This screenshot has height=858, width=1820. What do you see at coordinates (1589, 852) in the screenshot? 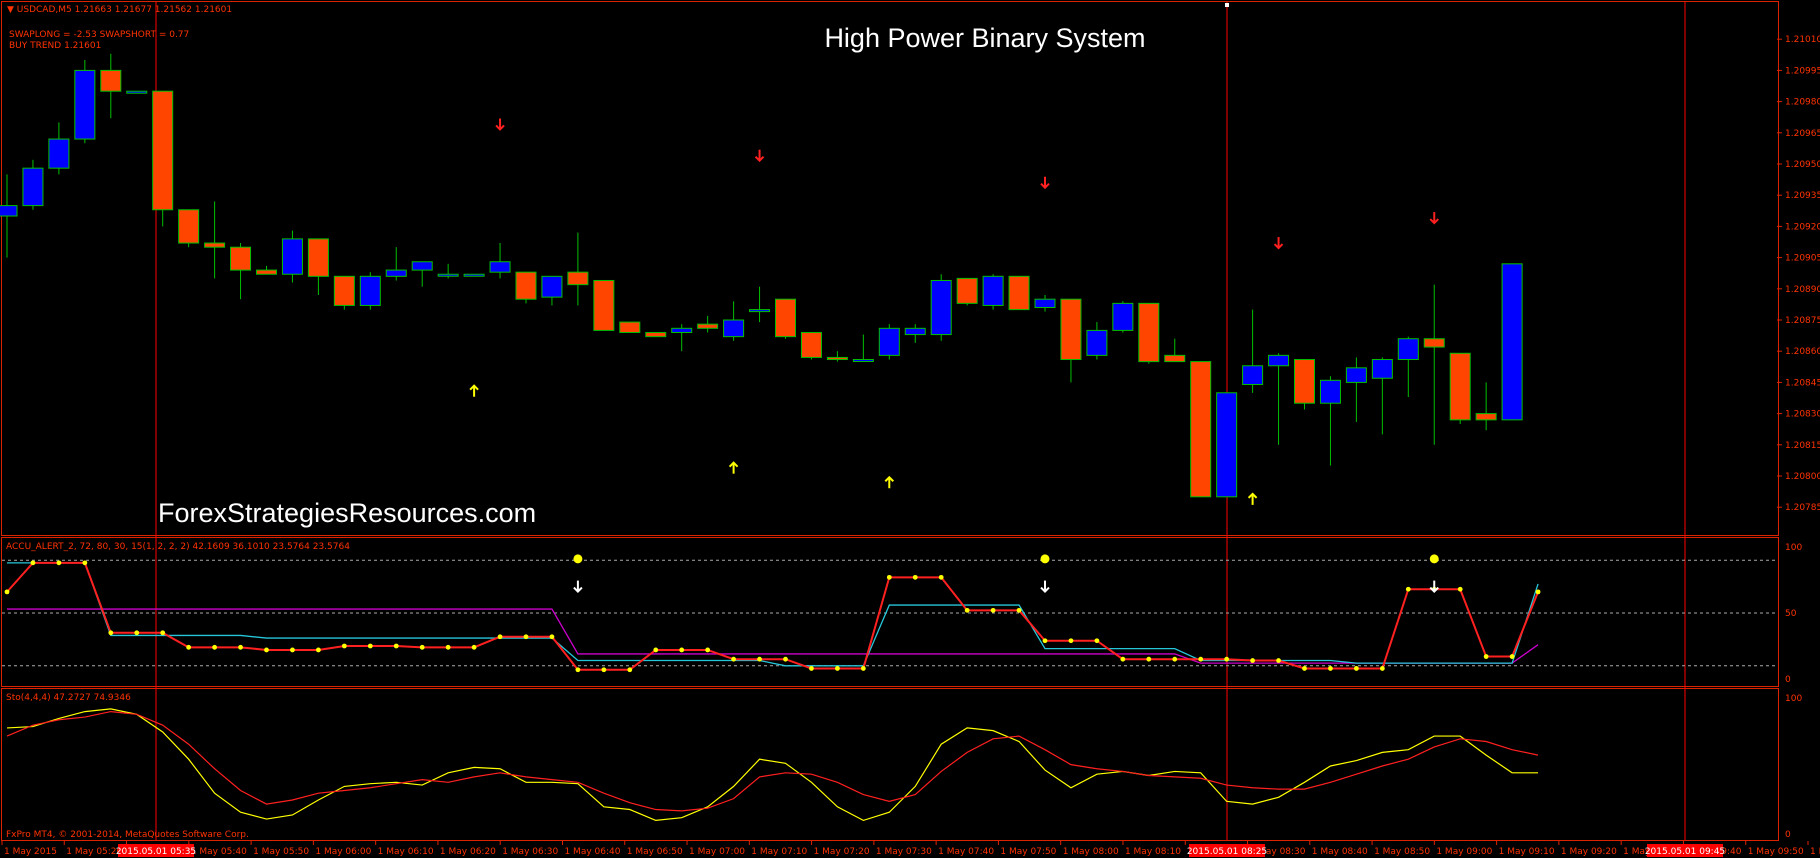
I see `x-tick-label: 1 May 09:20` at bounding box center [1589, 852].